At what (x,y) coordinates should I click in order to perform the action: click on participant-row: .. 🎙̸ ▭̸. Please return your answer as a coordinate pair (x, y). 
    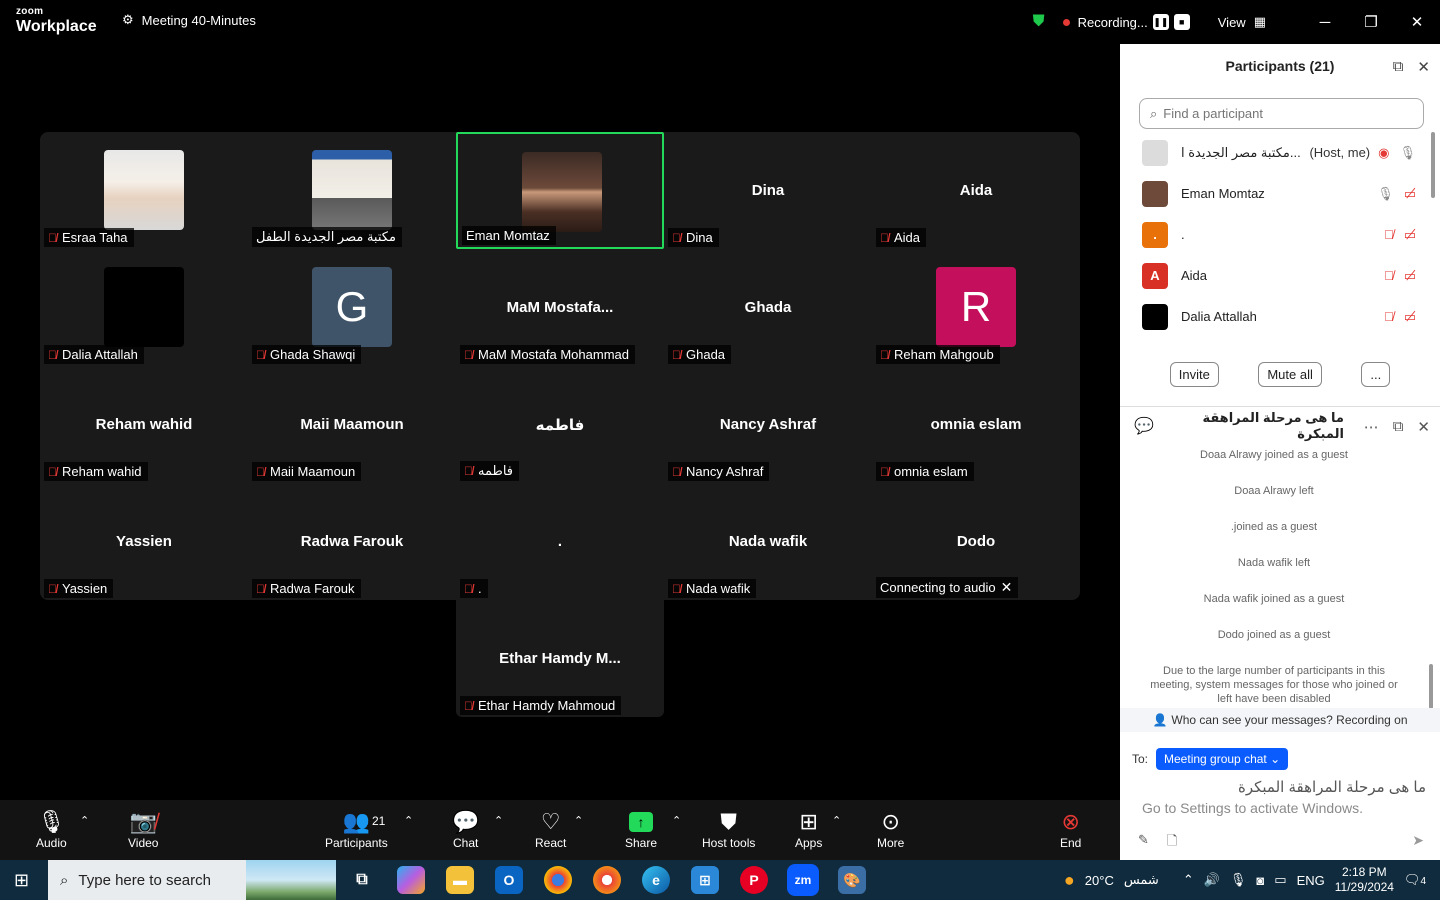
    Looking at the image, I should click on (1275, 234).